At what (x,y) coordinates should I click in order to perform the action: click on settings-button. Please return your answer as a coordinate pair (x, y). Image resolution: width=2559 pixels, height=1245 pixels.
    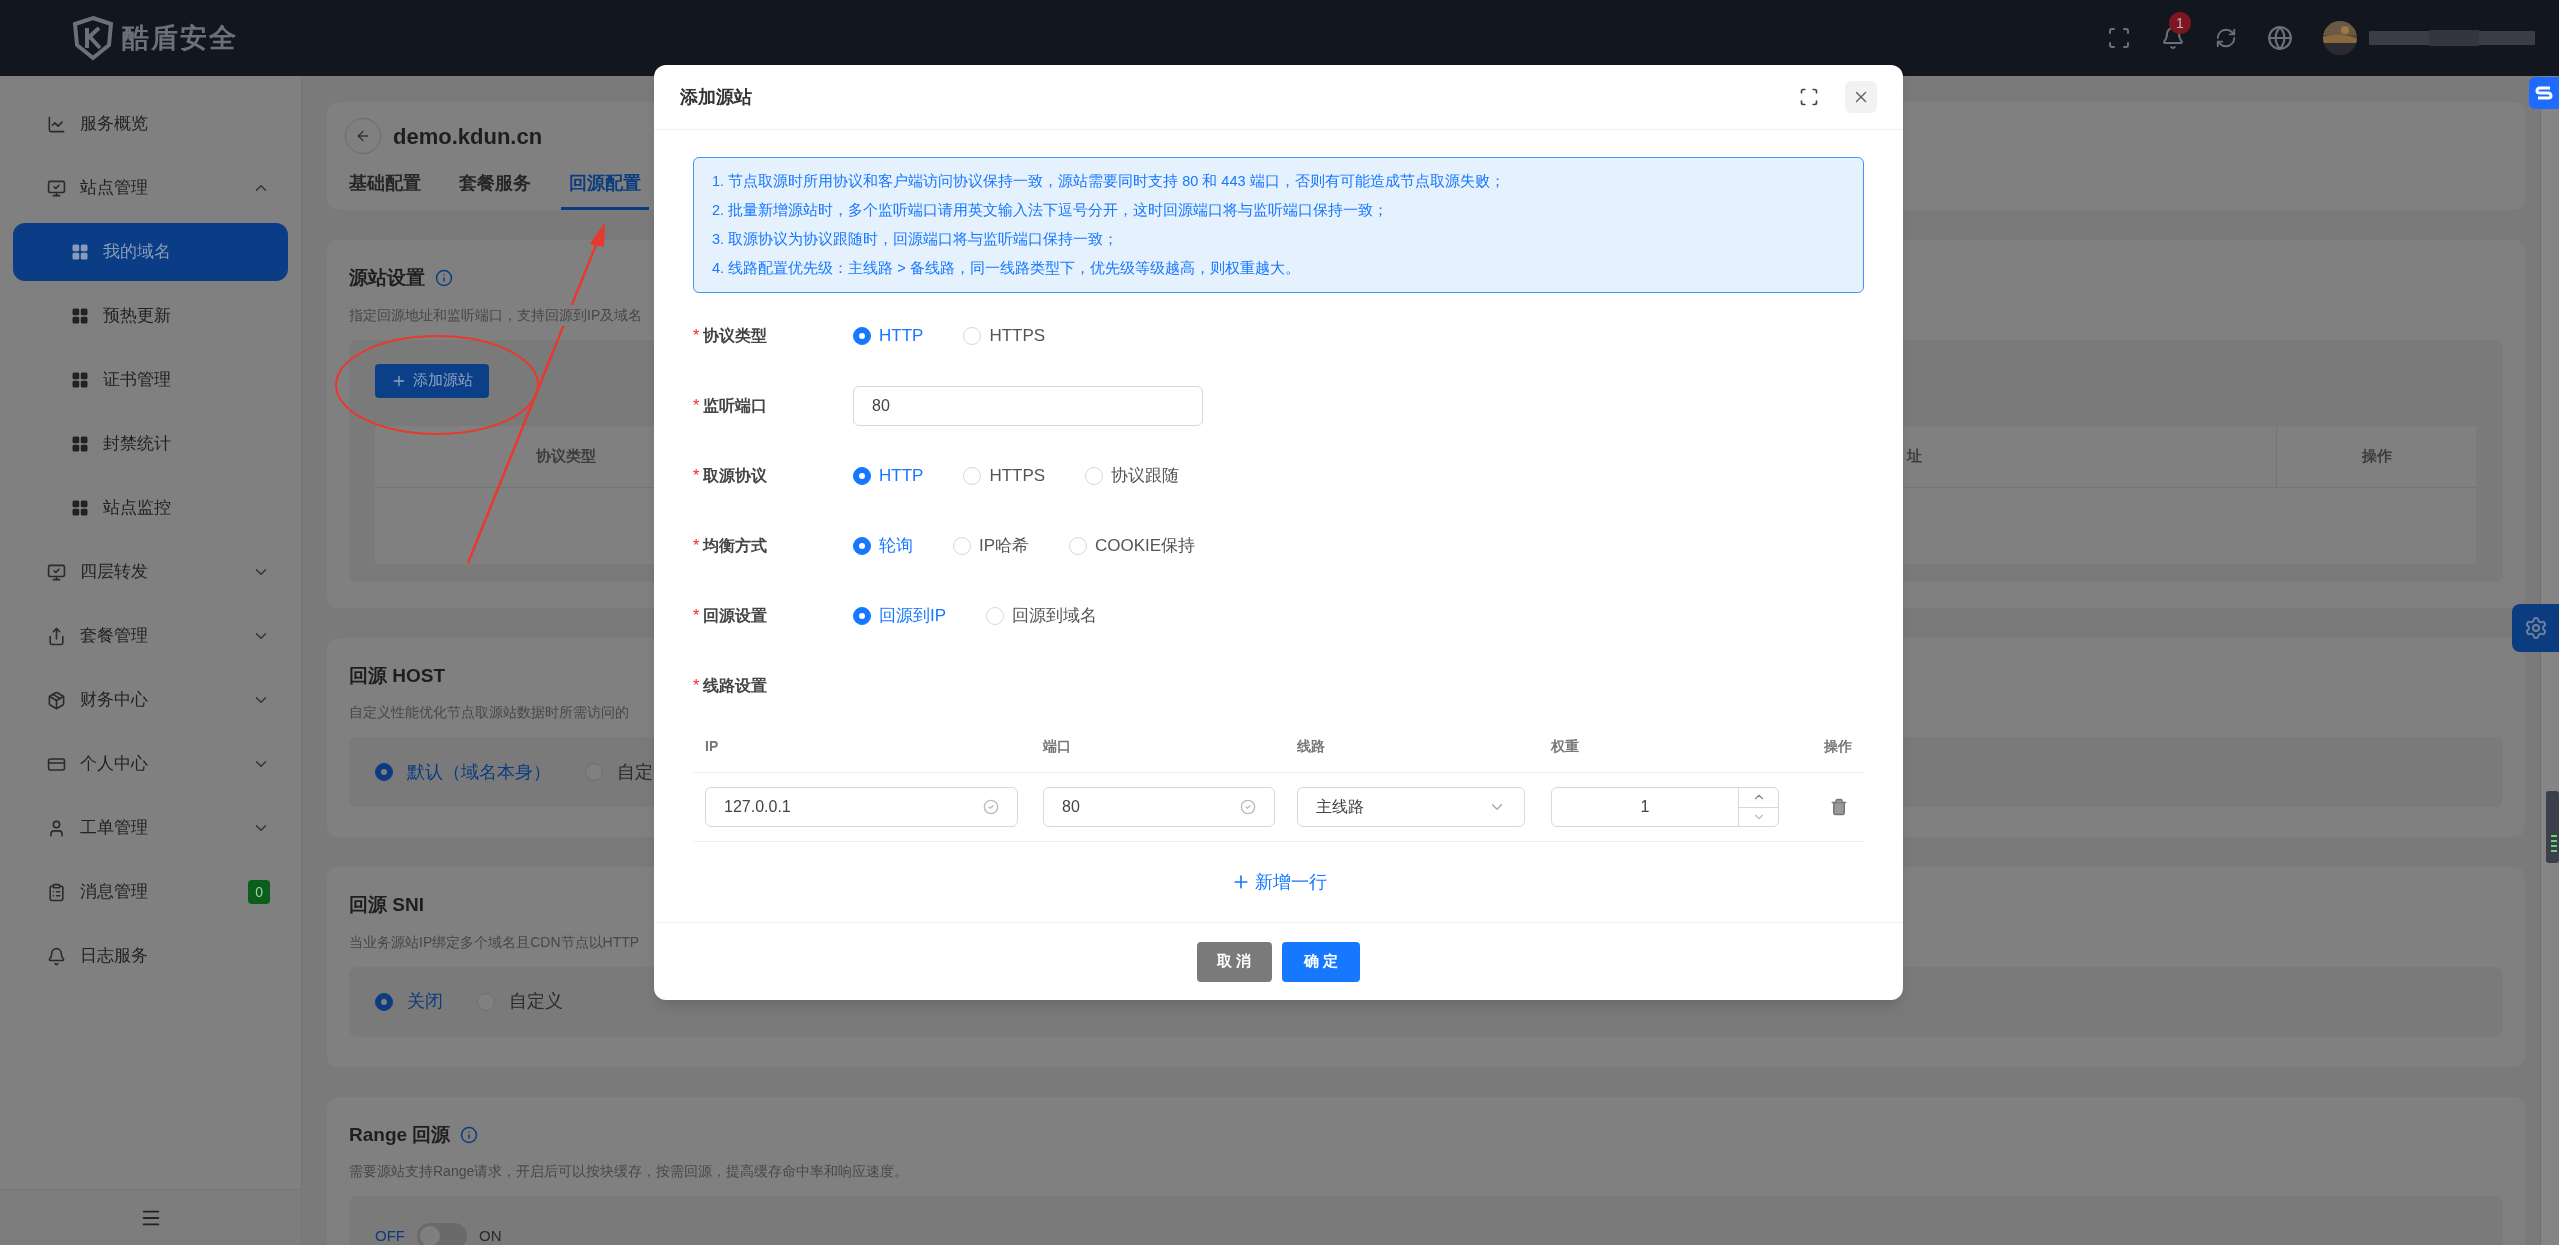
    Looking at the image, I should click on (2535, 628).